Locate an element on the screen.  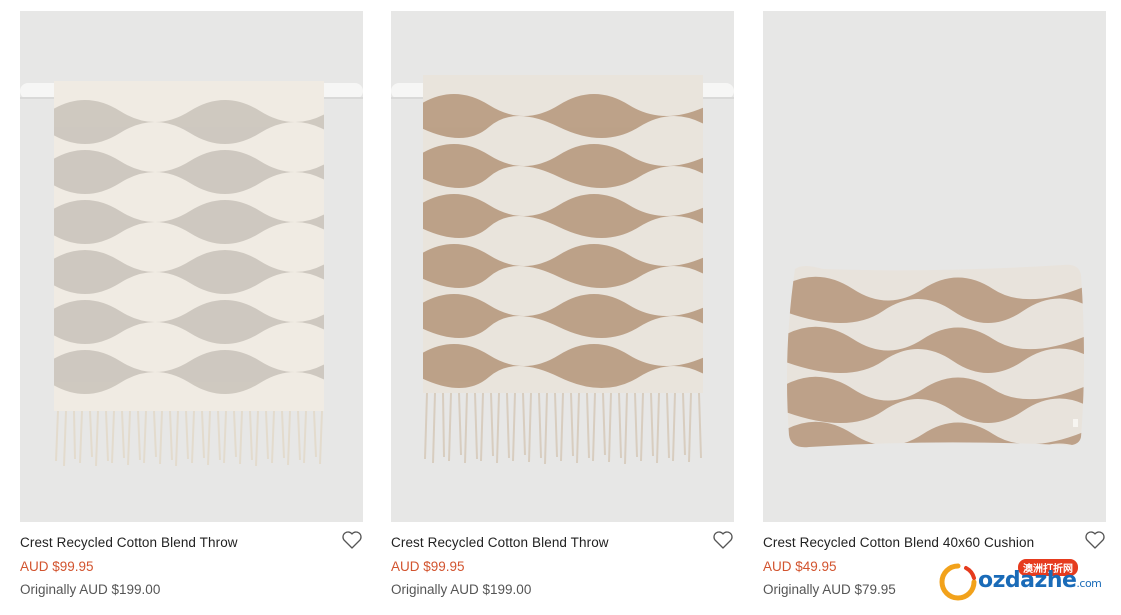
sale-price: AUD $49.95 is located at coordinates (800, 566).